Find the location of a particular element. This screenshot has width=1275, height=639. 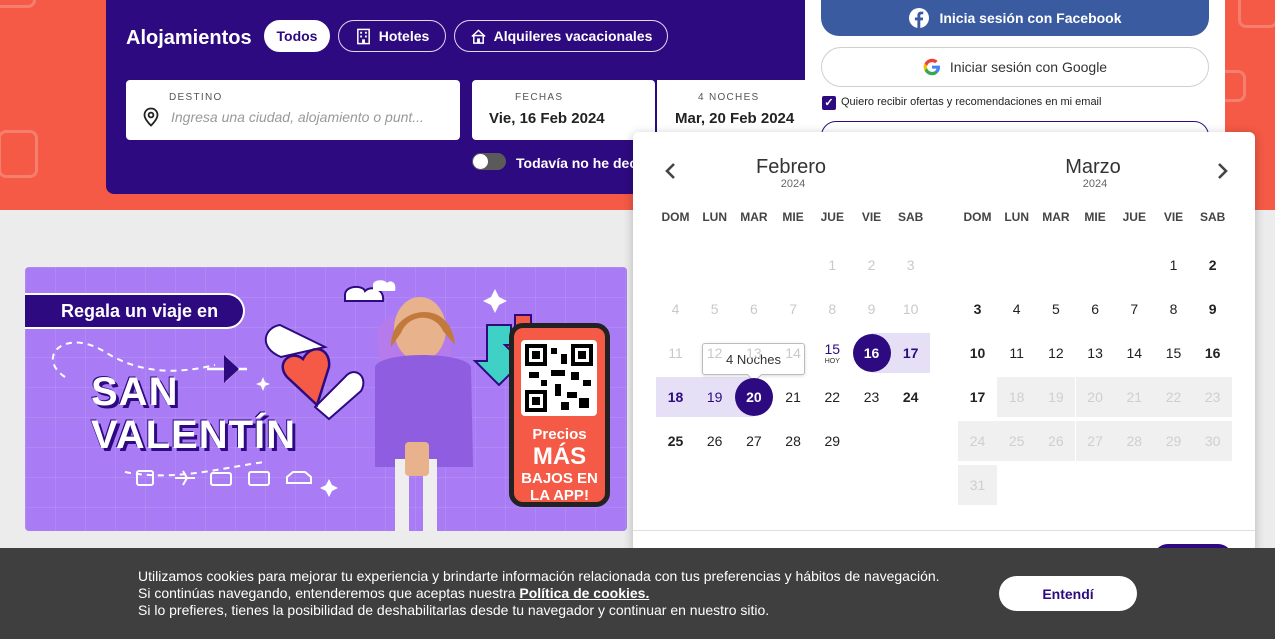

app-promo-line3: BAJOS EN is located at coordinates (559, 478).